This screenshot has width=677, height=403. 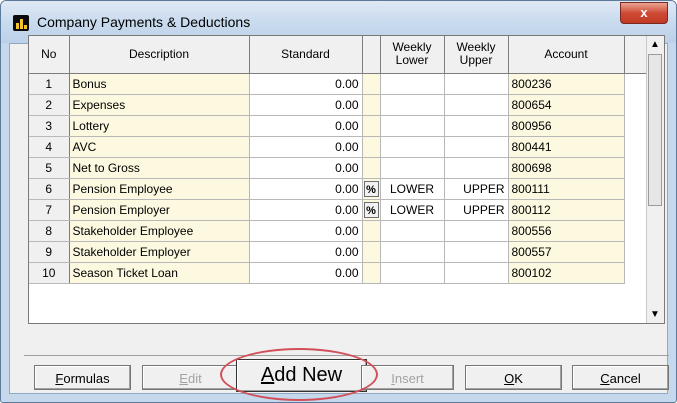 I want to click on scroll-down-arrow-icon: ▼, so click(x=655, y=314).